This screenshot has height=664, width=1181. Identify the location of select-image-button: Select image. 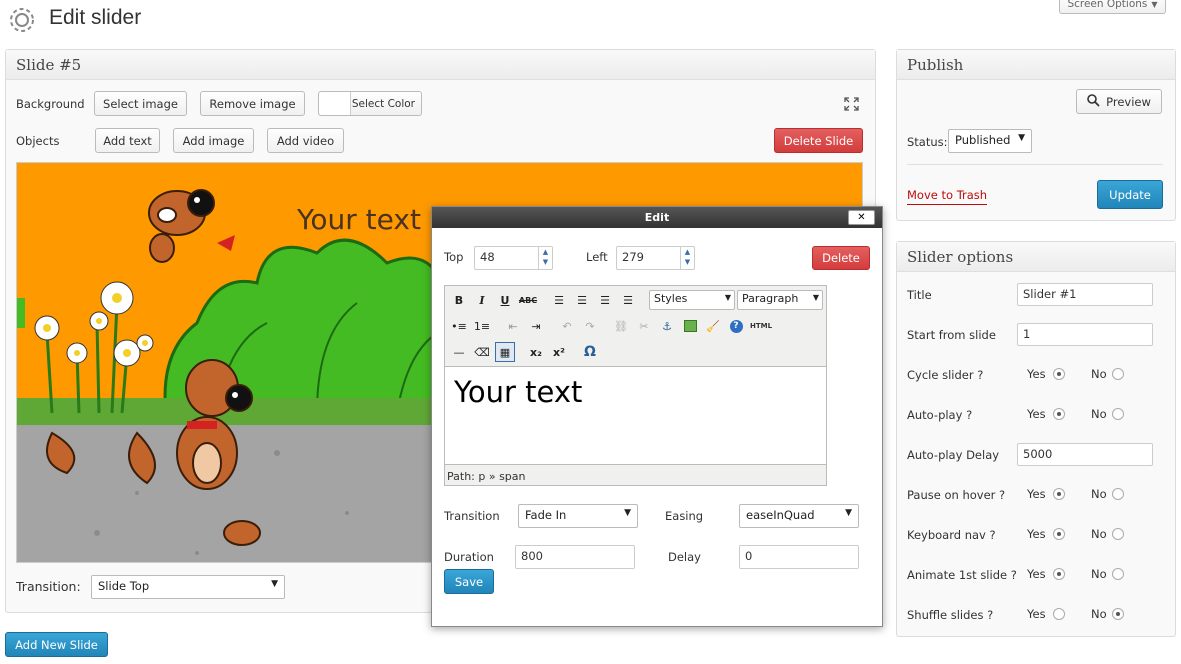
(140, 103).